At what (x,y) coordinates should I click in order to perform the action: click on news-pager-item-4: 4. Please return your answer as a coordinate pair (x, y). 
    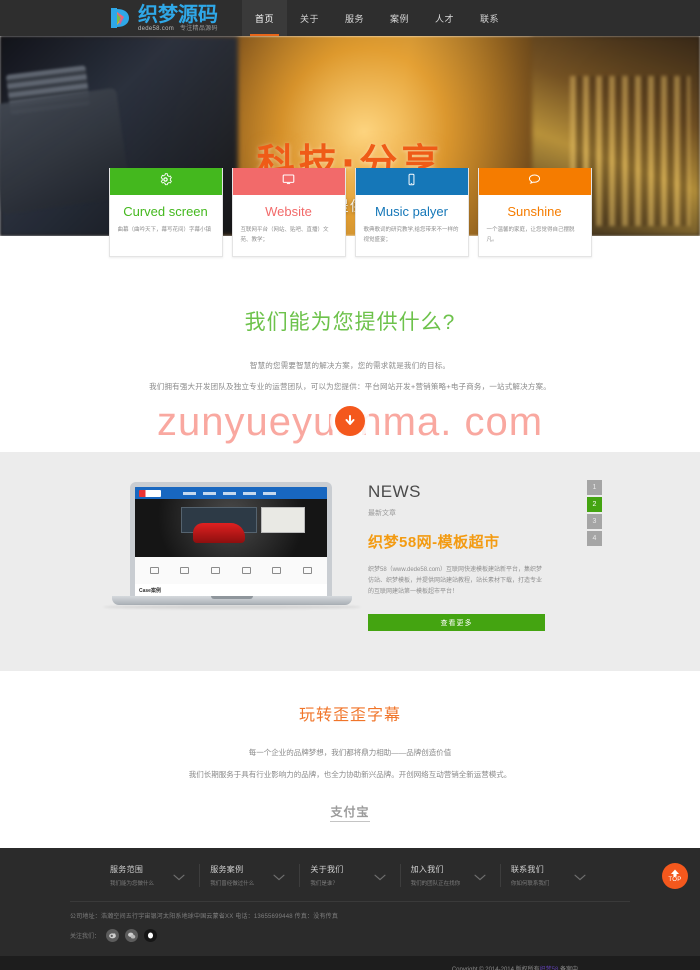
    Looking at the image, I should click on (594, 538).